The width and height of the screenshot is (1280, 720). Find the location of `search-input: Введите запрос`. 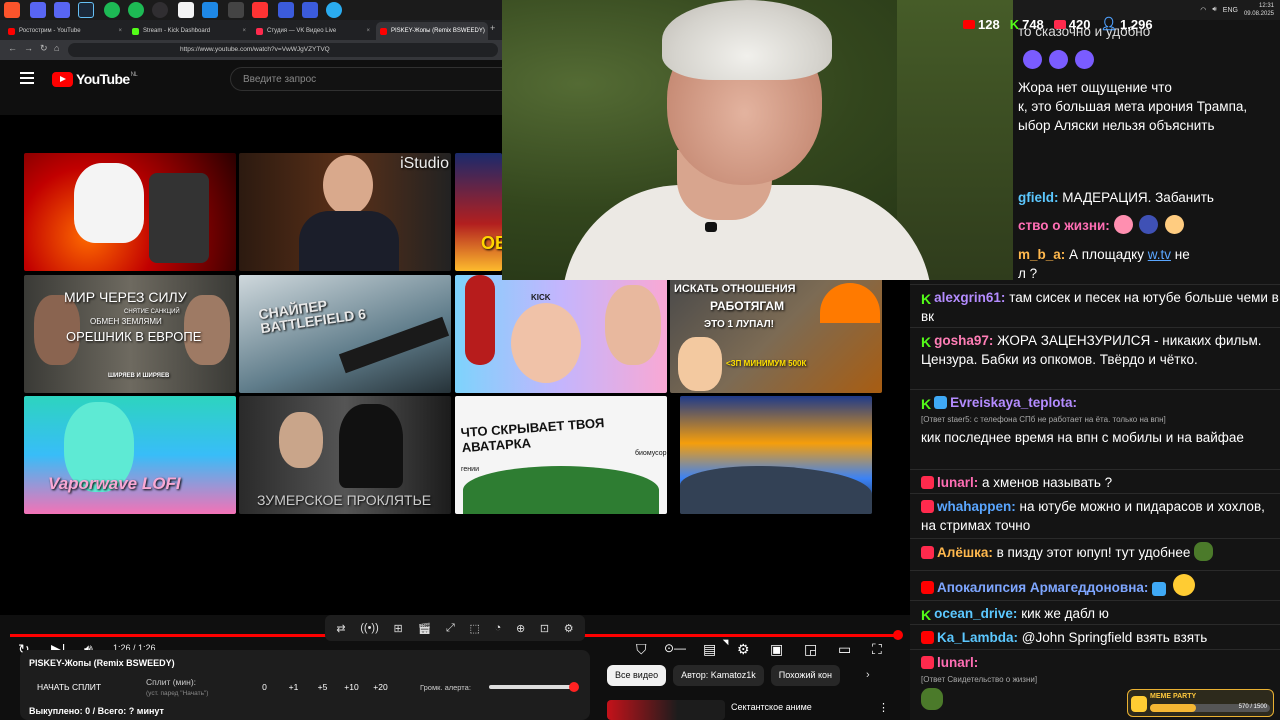

search-input: Введите запрос is located at coordinates (375, 79).